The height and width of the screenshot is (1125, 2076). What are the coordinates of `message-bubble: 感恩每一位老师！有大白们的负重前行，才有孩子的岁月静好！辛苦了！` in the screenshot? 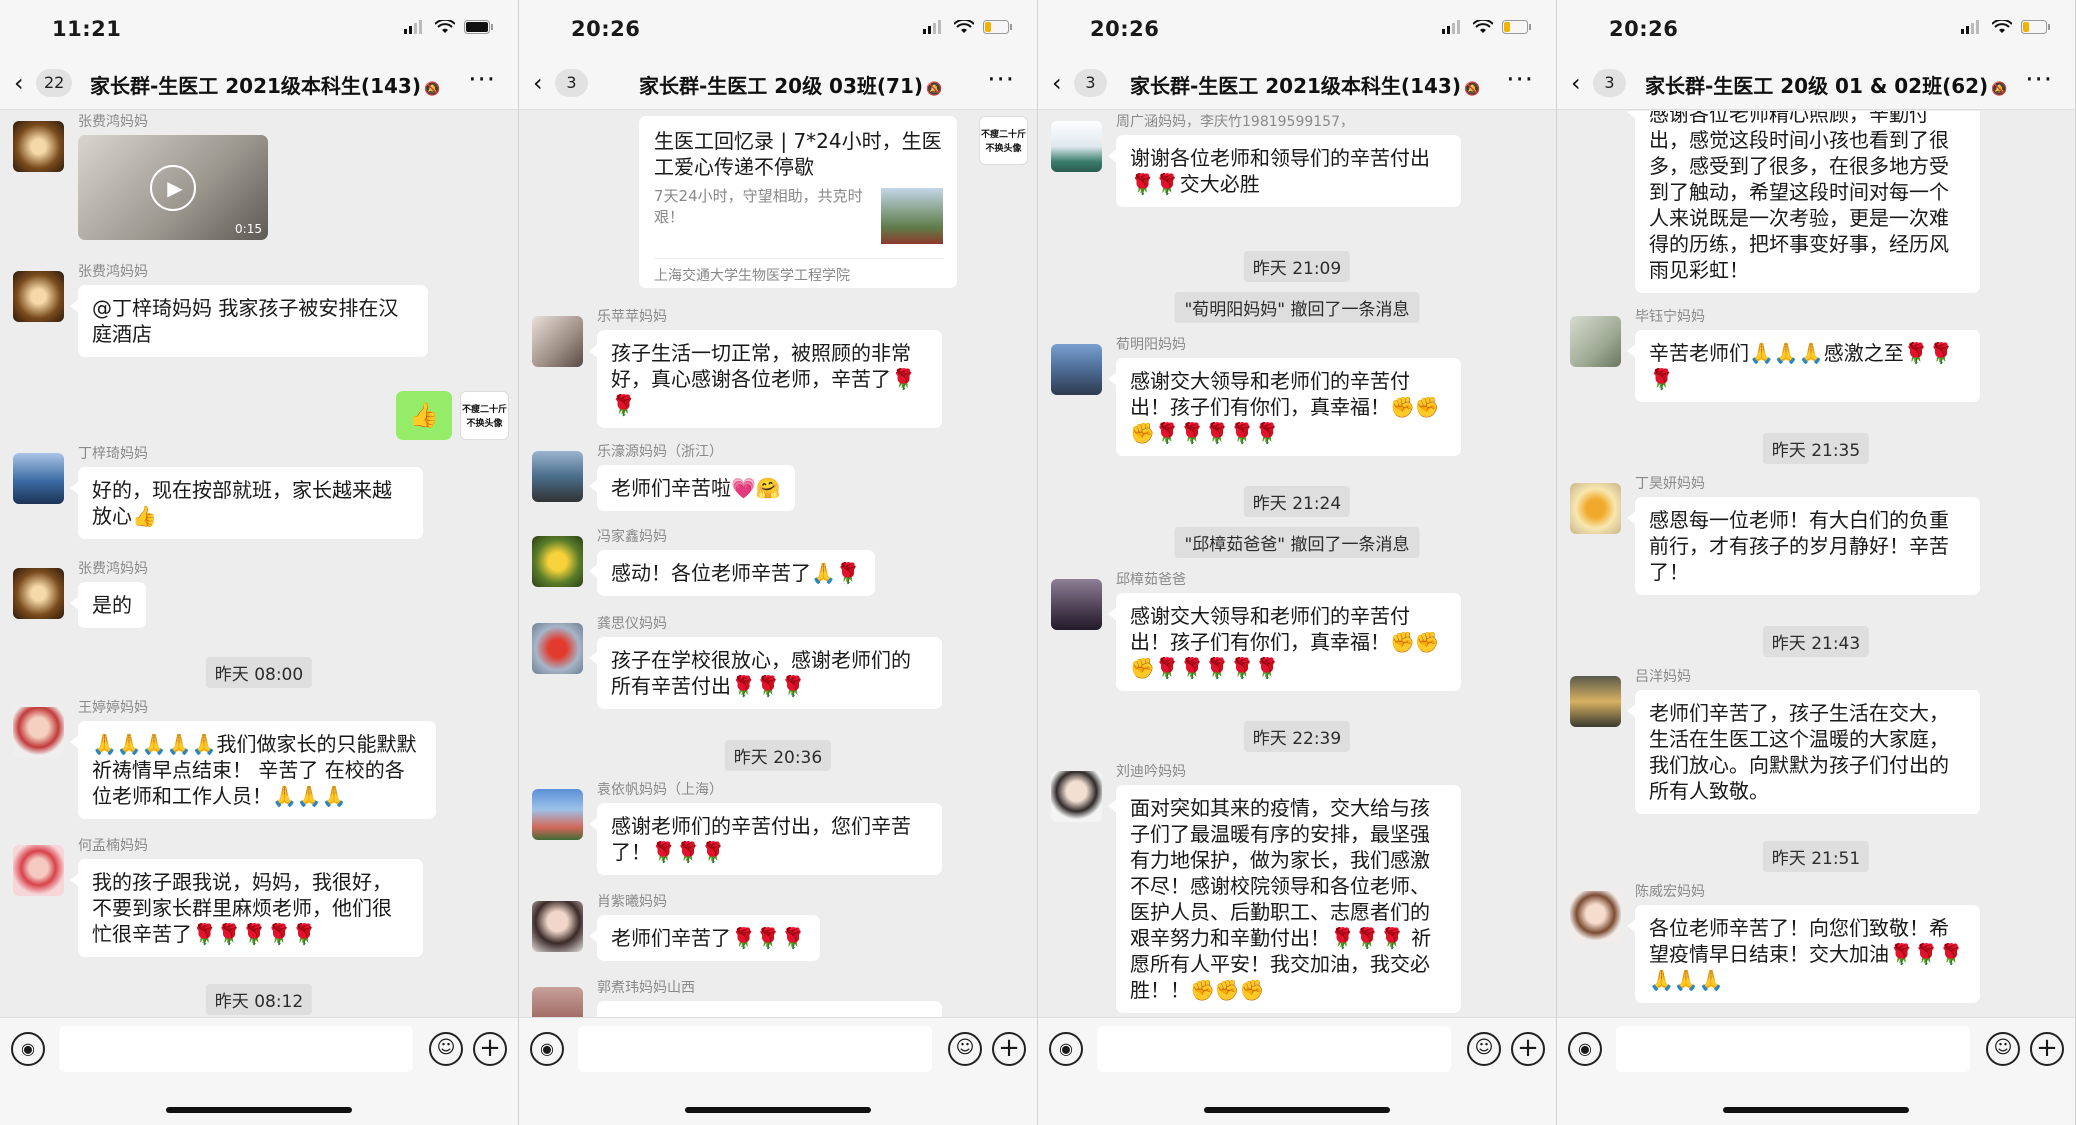 It's located at (1803, 546).